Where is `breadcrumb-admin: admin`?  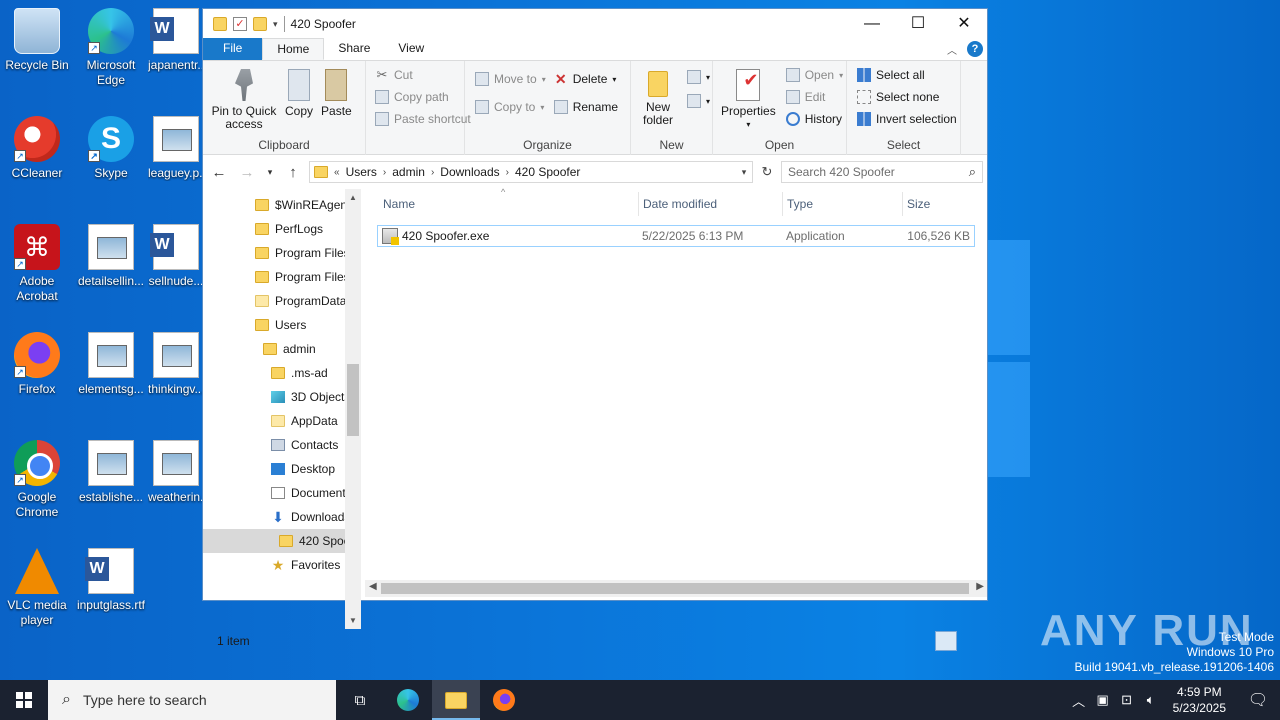 breadcrumb-admin: admin is located at coordinates (408, 172).